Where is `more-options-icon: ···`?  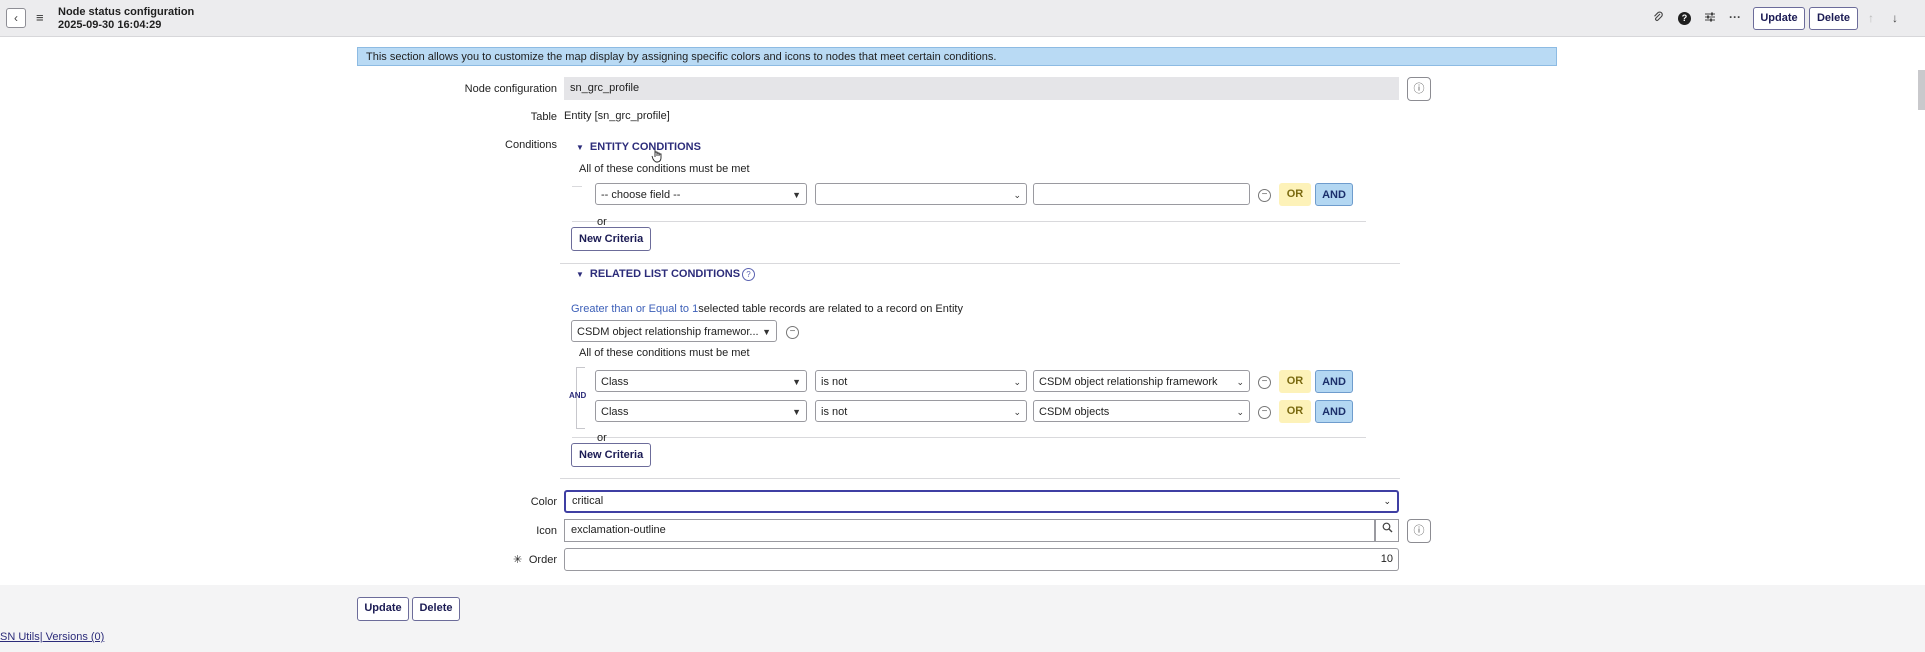
more-options-icon: ··· is located at coordinates (1735, 17).